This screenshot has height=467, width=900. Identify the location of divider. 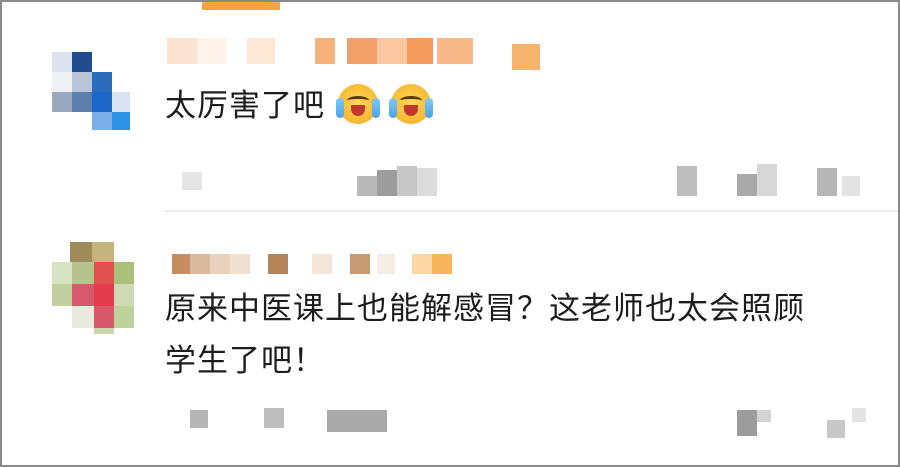
(531, 211).